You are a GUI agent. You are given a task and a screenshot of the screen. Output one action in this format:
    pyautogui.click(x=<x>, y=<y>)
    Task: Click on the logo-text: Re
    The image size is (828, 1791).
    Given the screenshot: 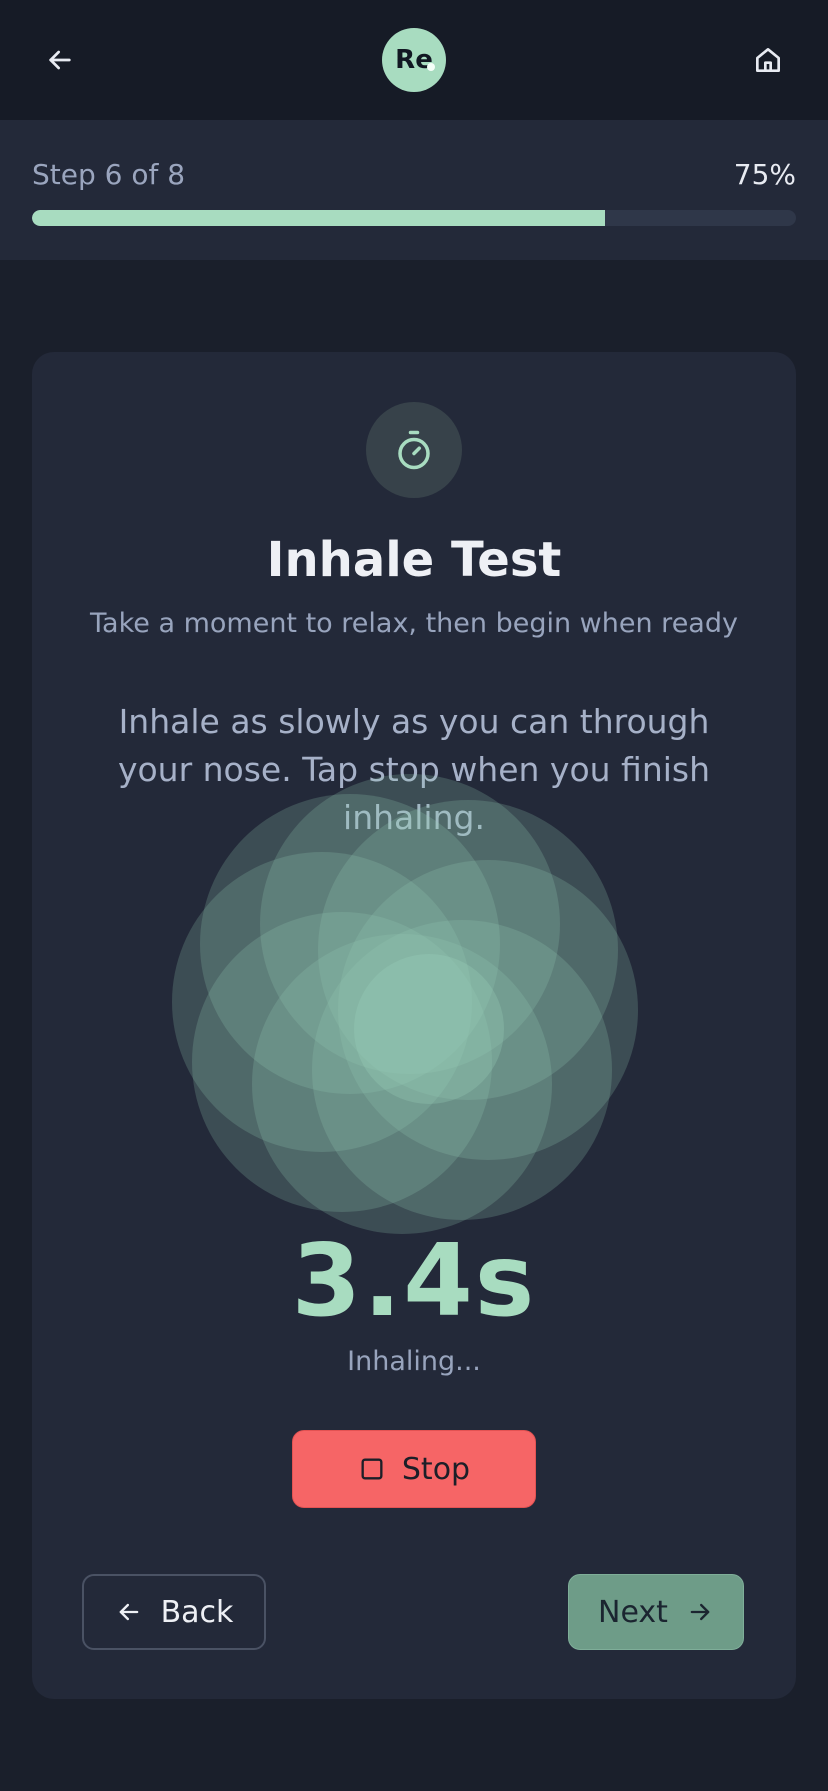 What is the action you would take?
    pyautogui.click(x=414, y=60)
    